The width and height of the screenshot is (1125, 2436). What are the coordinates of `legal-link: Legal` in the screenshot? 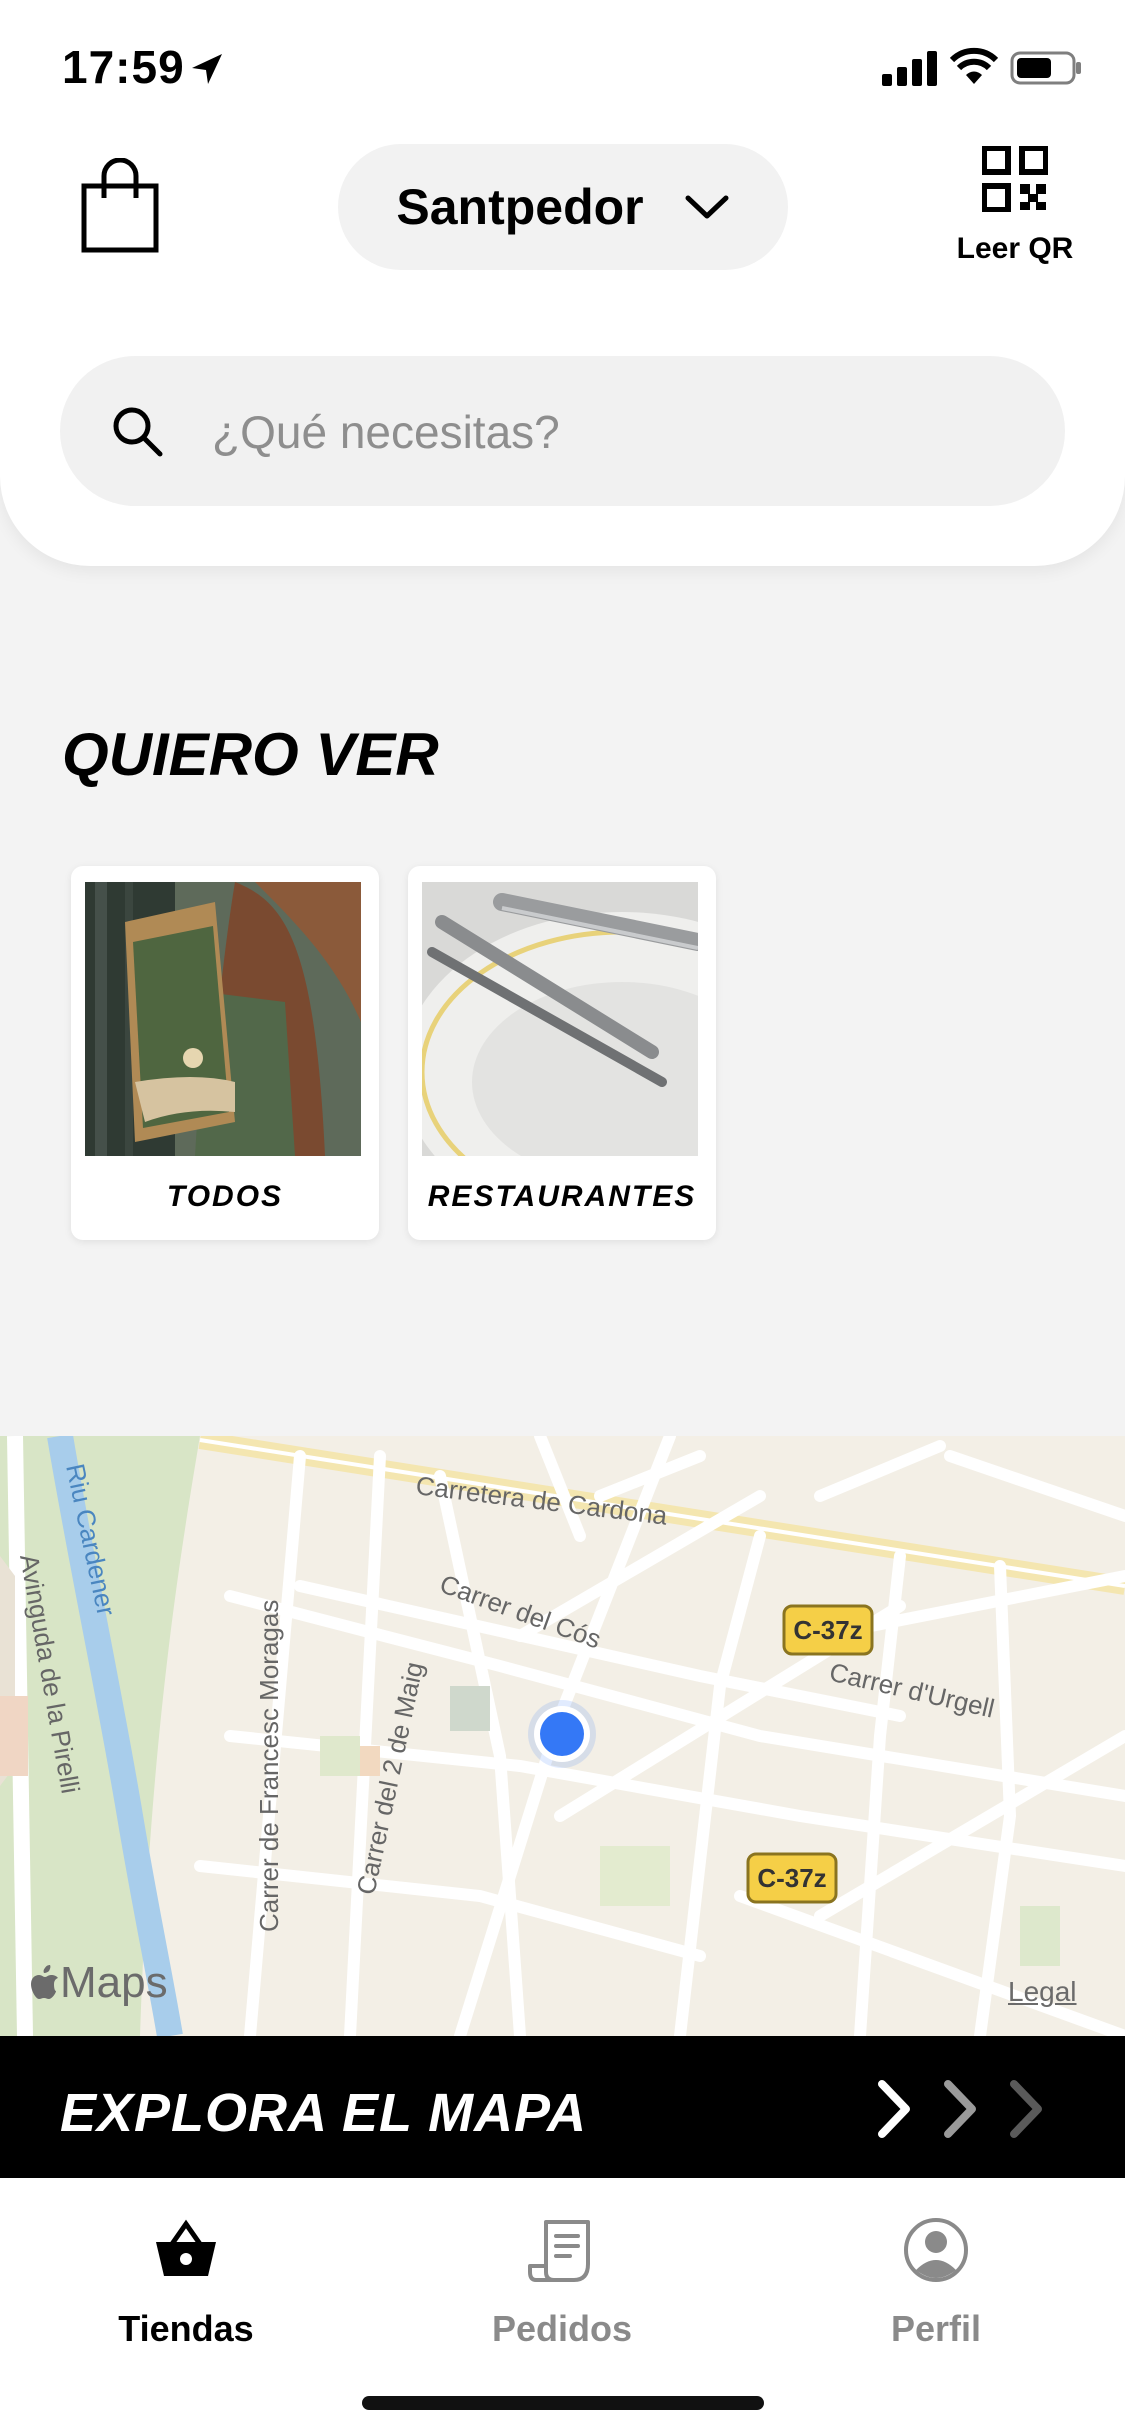 It's located at (1042, 1992).